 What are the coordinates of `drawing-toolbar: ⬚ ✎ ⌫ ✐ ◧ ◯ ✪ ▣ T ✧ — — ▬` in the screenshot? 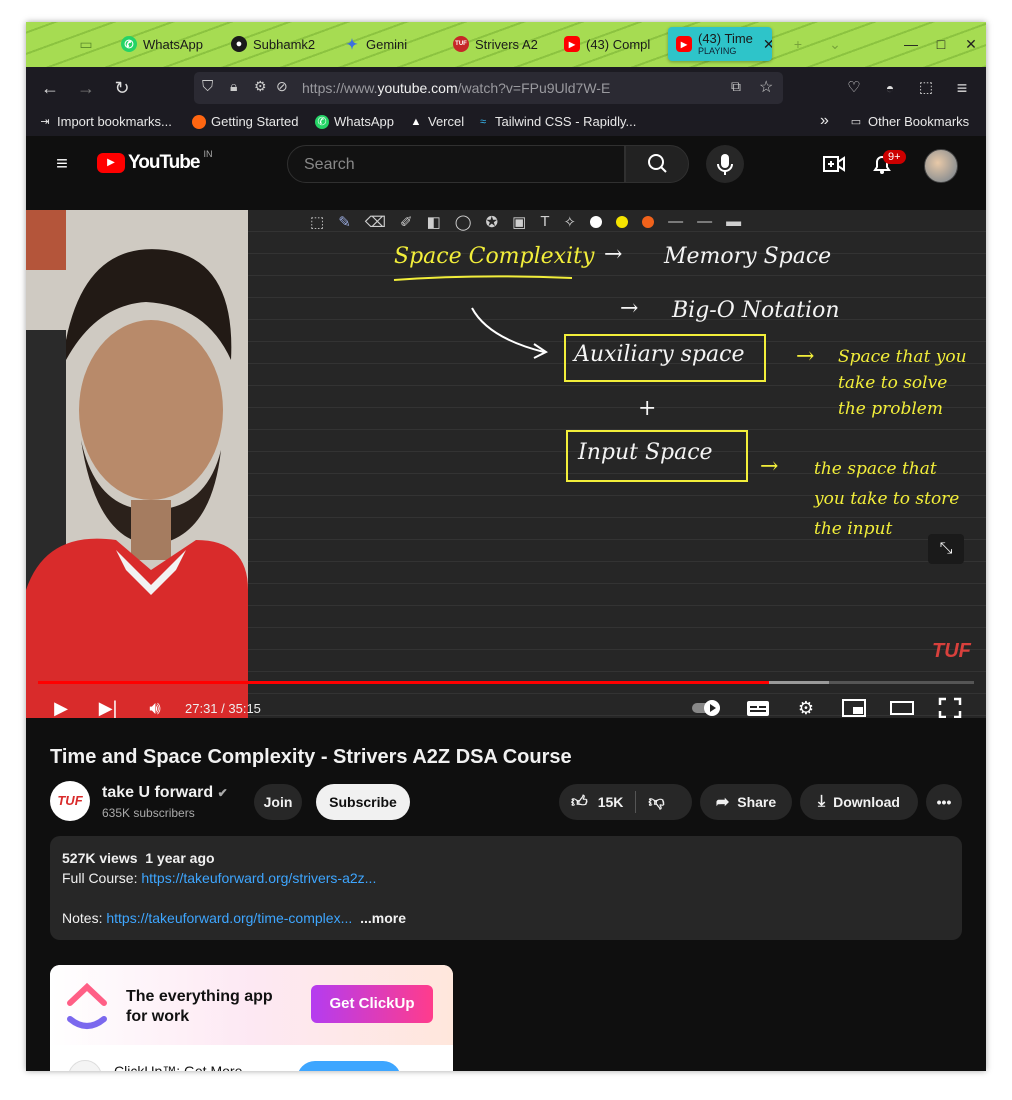 It's located at (525, 222).